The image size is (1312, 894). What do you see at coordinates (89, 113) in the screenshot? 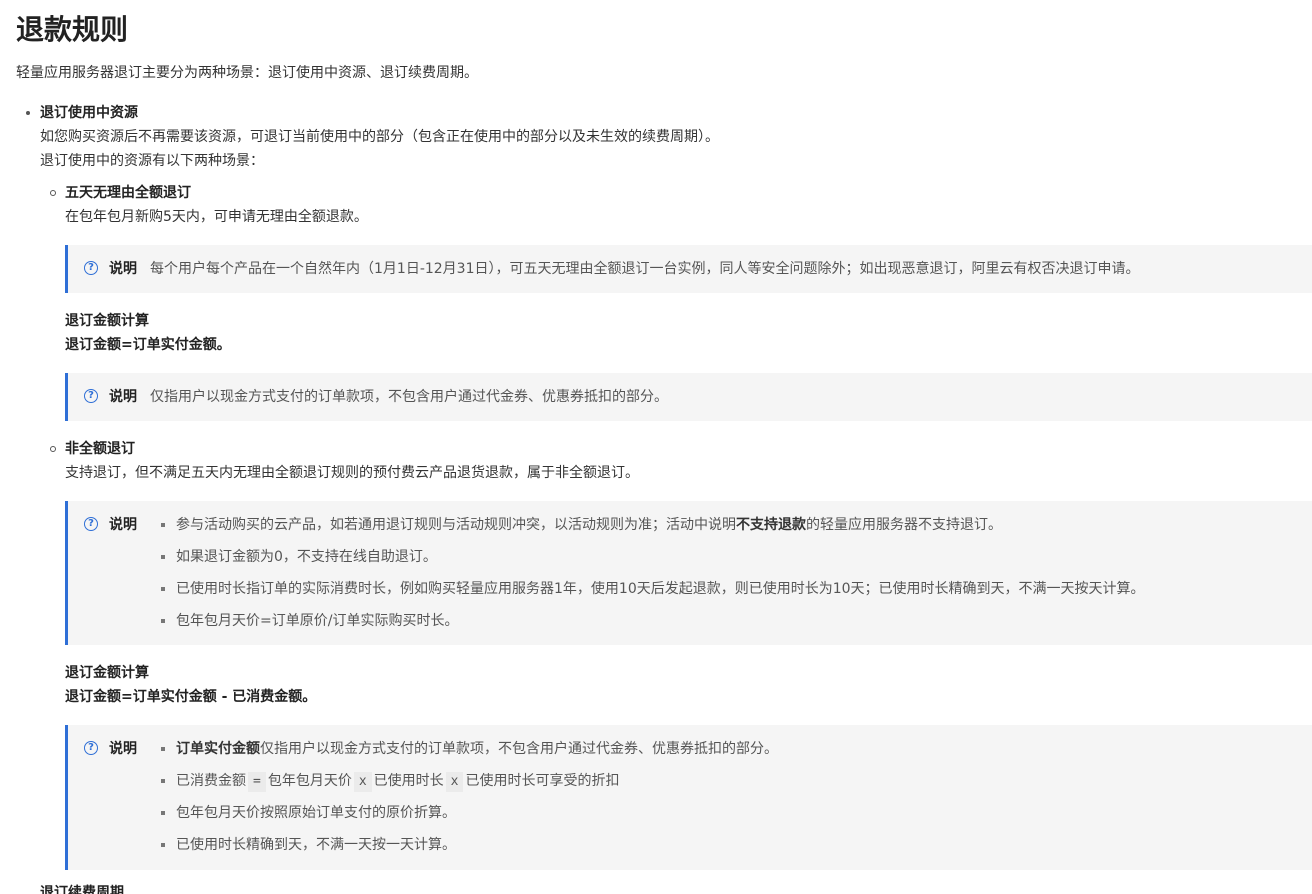
I see `section-heading-refund-in-use: 退订使用中资源` at bounding box center [89, 113].